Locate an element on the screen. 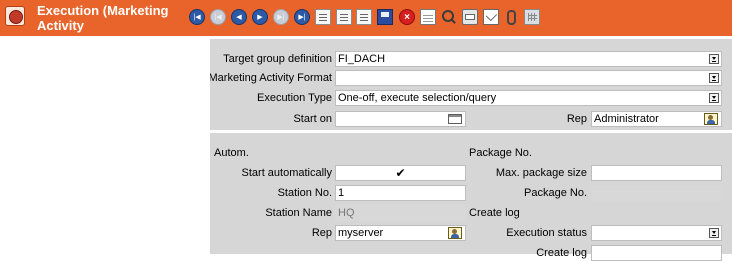  first-disabled-button: |◀ is located at coordinates (218, 17).